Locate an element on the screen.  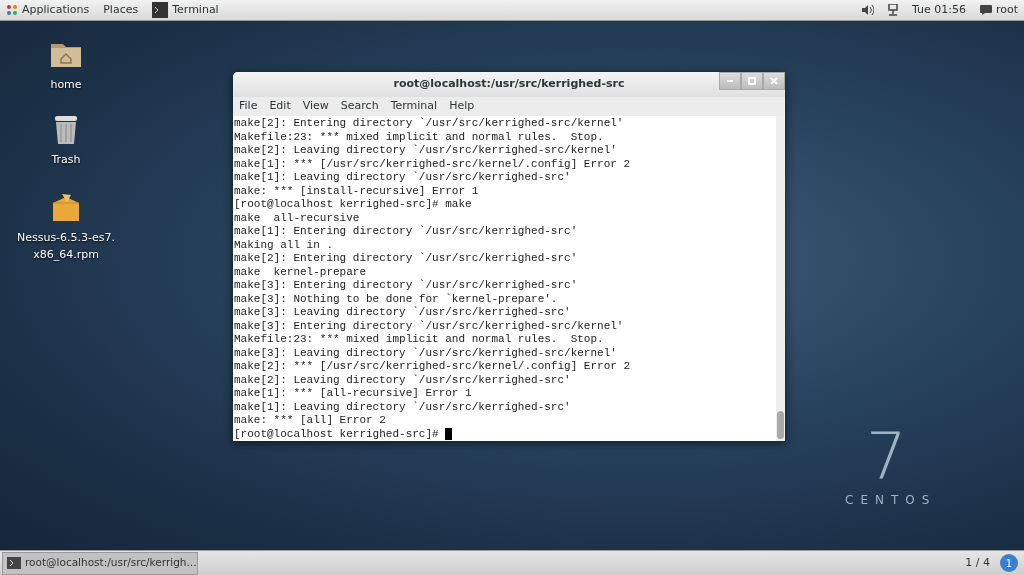
icon-label: home is located at coordinates (66, 85).